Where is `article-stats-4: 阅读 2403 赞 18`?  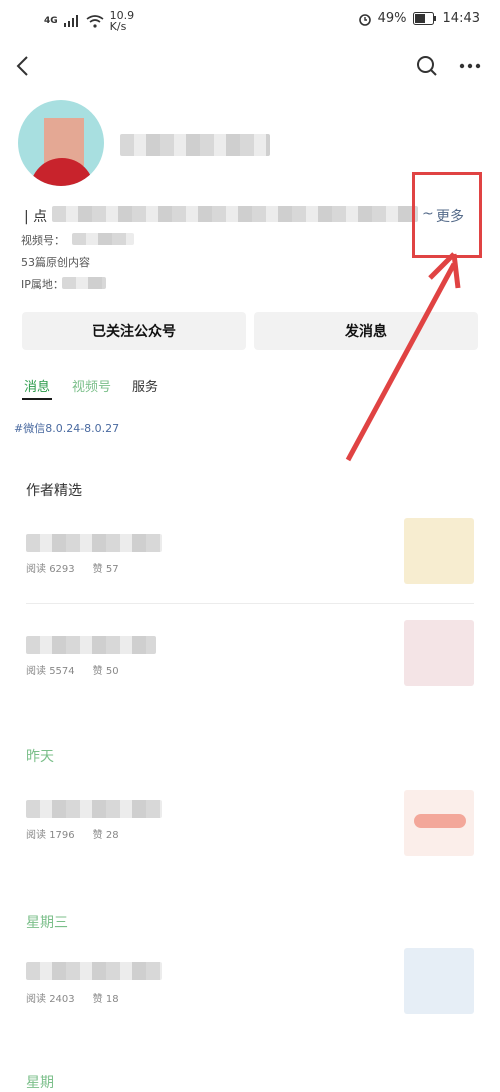
article-stats-4: 阅读 2403 赞 18 is located at coordinates (72, 997).